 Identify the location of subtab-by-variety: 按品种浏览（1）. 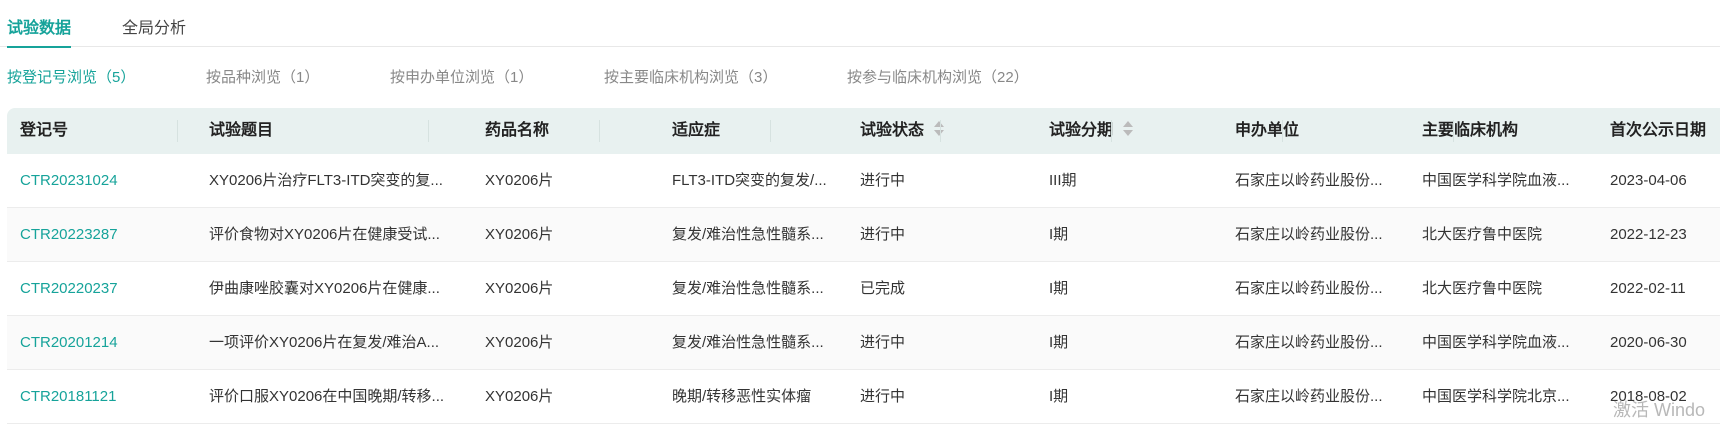
(262, 76).